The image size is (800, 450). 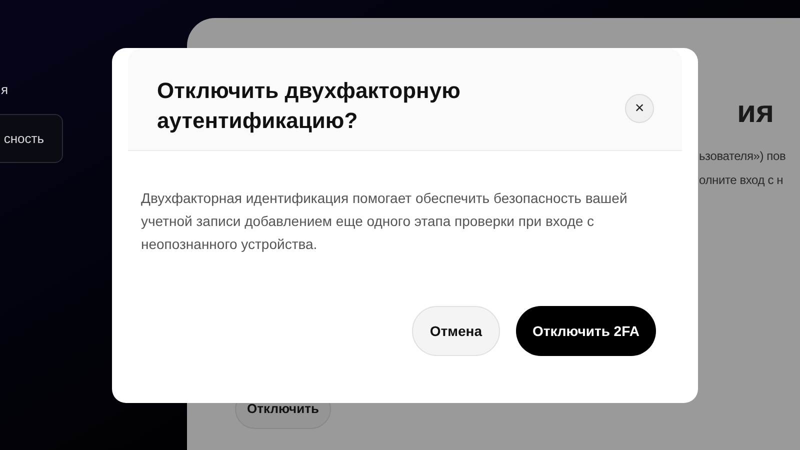 I want to click on page-text: олните вход с н, so click(x=741, y=180).